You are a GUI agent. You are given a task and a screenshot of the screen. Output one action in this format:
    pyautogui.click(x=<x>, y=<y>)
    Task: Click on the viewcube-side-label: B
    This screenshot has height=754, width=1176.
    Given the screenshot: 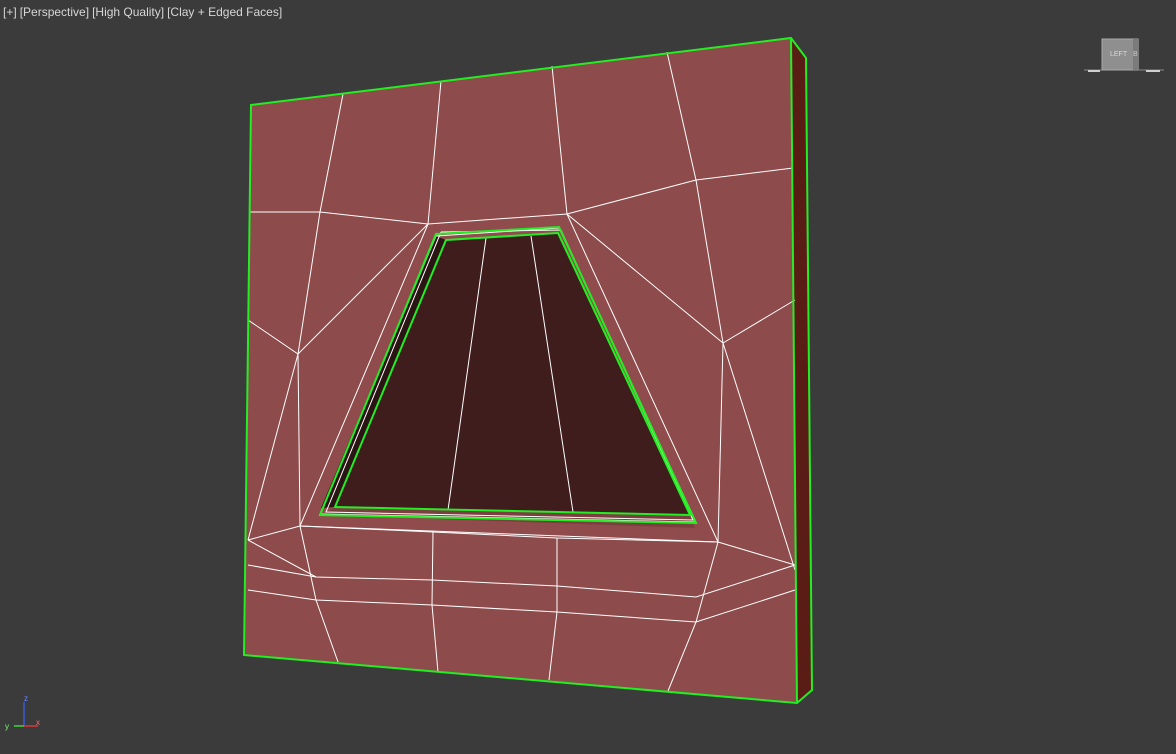 What is the action you would take?
    pyautogui.click(x=1135, y=54)
    